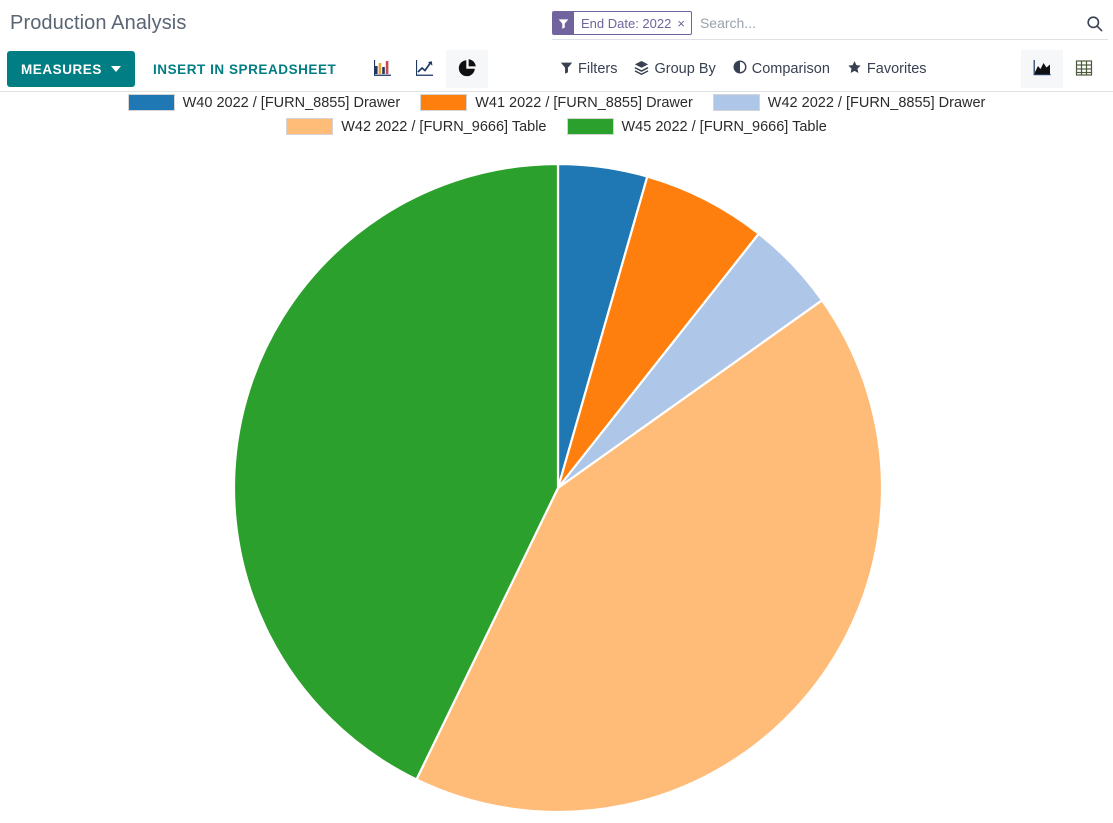  Describe the element at coordinates (61, 69) in the screenshot. I see `measures-button-label: MEASURES` at that location.